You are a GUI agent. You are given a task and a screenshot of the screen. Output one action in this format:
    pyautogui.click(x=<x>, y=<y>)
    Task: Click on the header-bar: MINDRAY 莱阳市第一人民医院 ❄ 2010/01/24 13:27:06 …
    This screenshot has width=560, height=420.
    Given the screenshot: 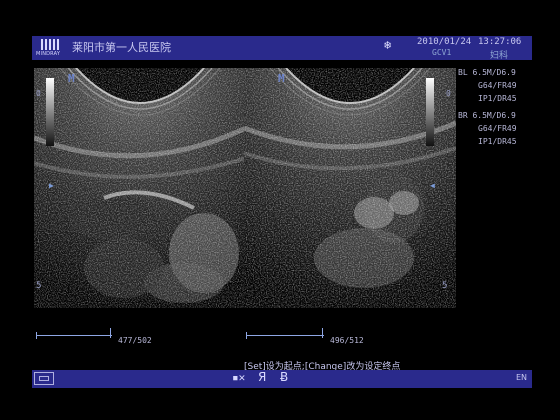 What is the action you would take?
    pyautogui.click(x=282, y=48)
    